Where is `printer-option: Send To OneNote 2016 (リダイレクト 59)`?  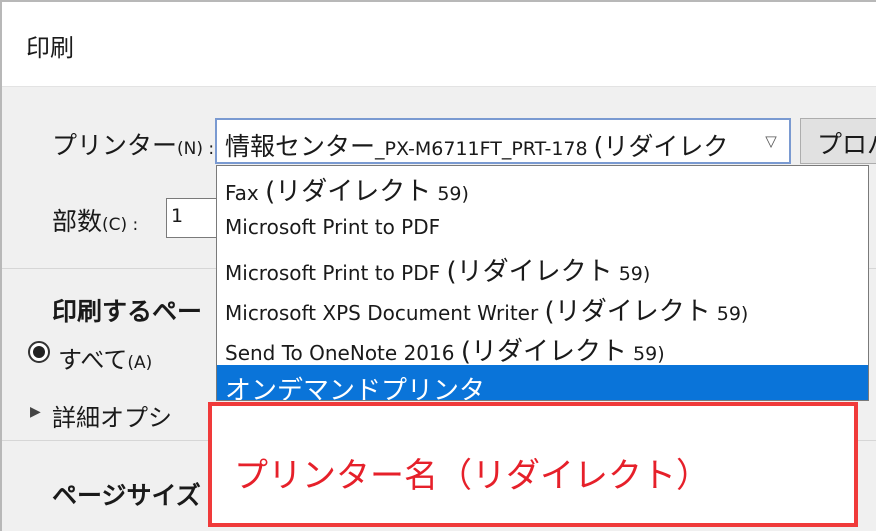
printer-option: Send To OneNote 2016 (リダイレクト 59) is located at coordinates (542, 346).